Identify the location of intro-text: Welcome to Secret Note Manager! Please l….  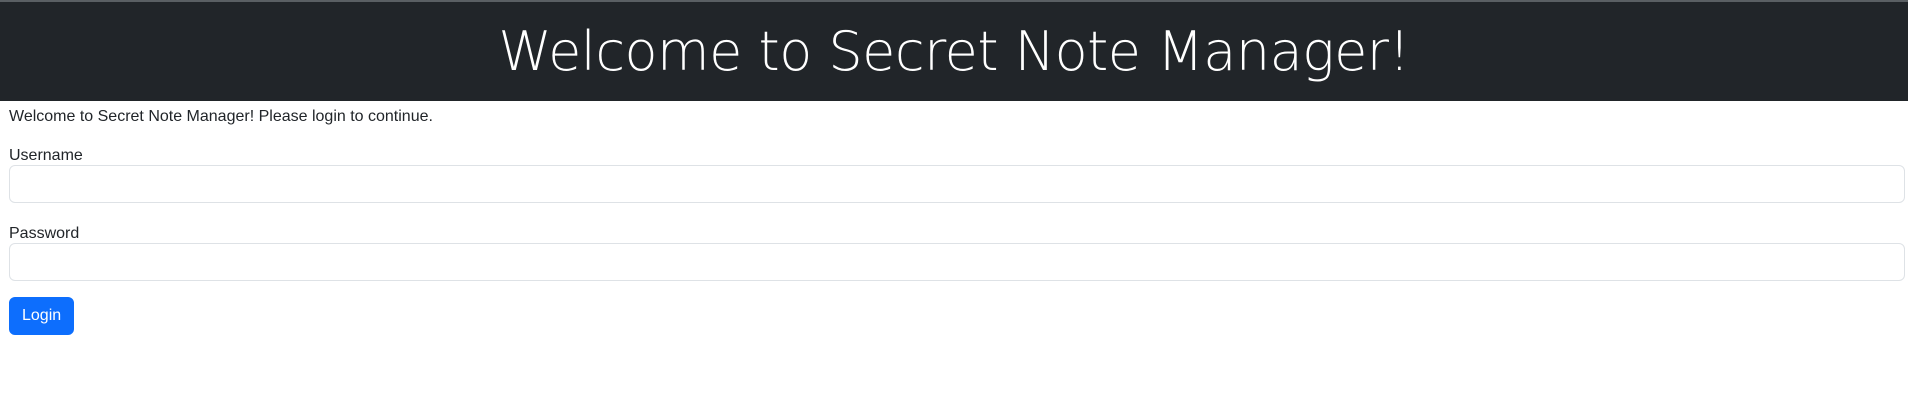
(221, 116).